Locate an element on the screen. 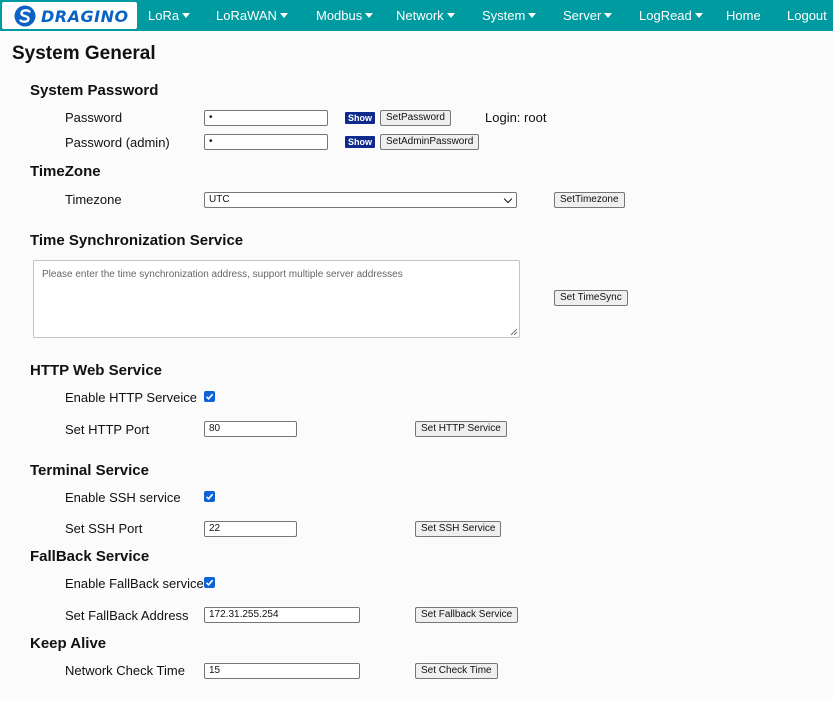  password-input: • is located at coordinates (266, 118).